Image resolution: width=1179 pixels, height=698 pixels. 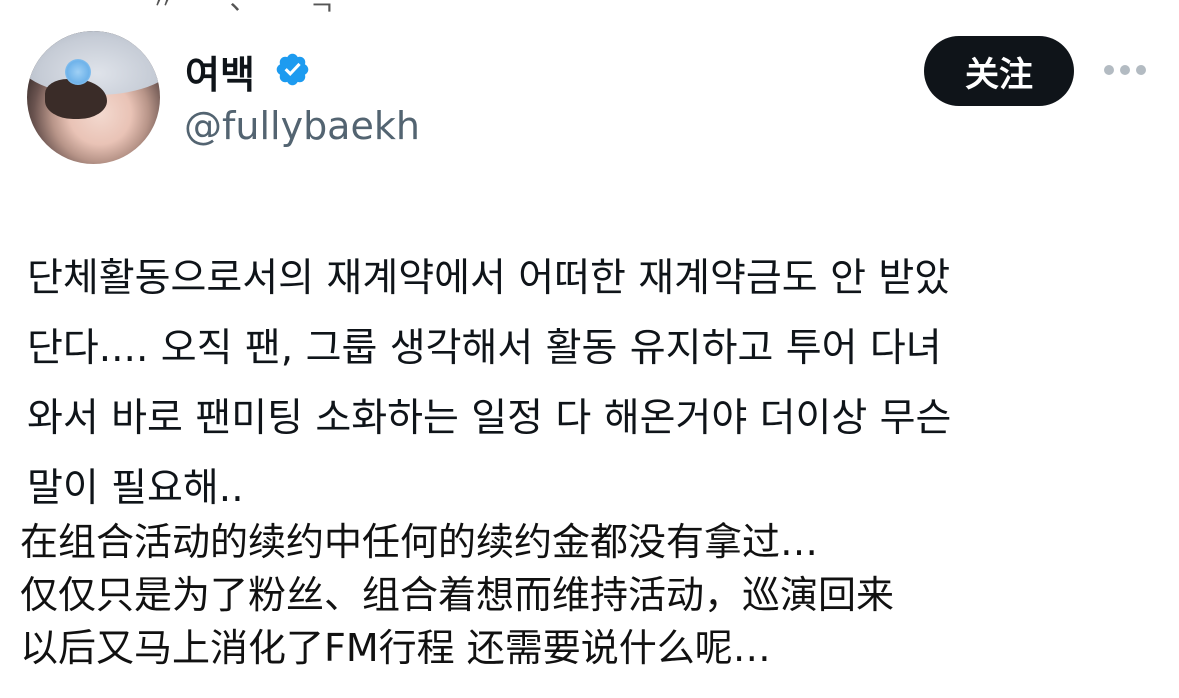 I want to click on avatar-flower-shape, so click(x=78, y=72).